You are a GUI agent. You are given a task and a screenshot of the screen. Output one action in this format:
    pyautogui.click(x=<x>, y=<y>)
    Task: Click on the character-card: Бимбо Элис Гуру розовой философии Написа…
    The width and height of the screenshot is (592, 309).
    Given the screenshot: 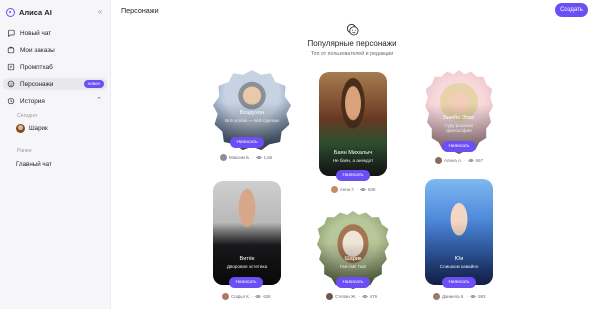 What is the action you would take?
    pyautogui.click(x=459, y=118)
    